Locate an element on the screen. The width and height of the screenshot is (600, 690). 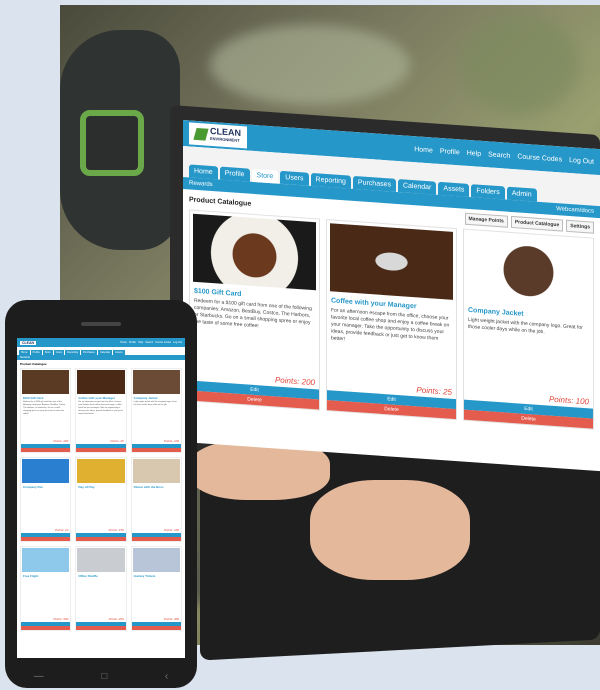
mobile-tab-home: Home is located at coordinates (24, 352).